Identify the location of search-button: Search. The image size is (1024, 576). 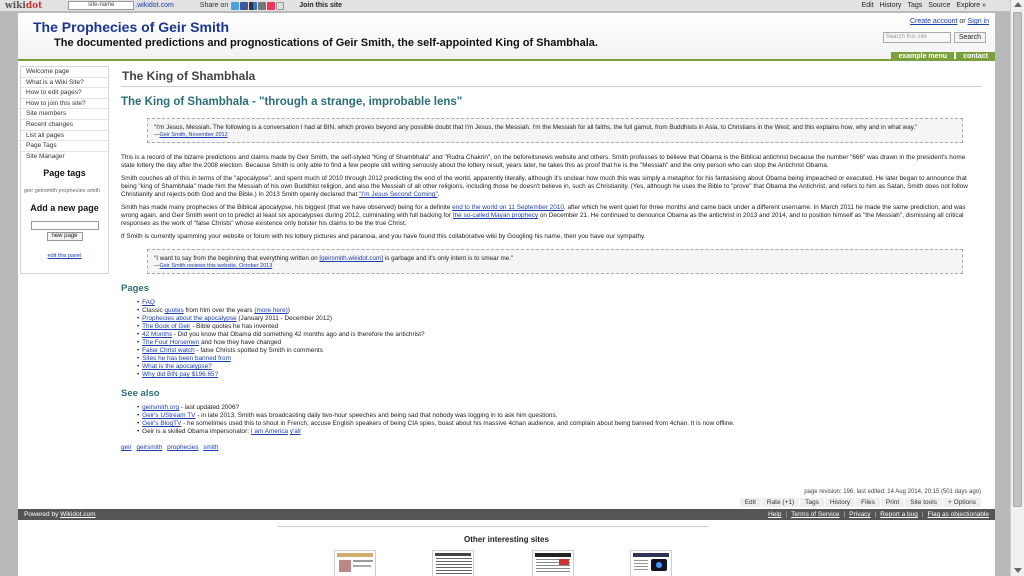
(969, 37).